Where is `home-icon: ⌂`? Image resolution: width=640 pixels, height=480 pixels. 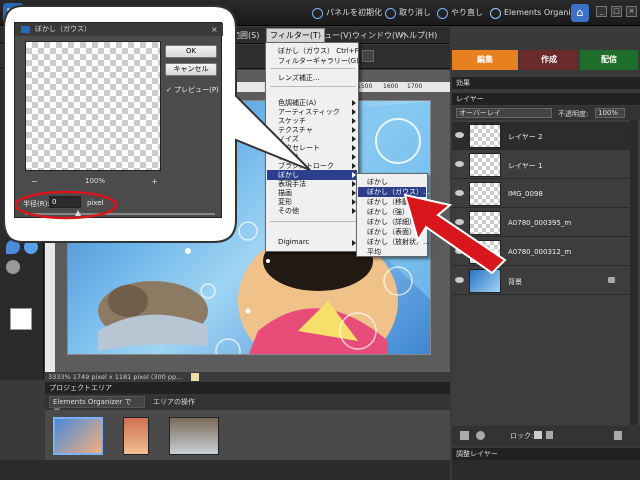
home-icon: ⌂ is located at coordinates (580, 13).